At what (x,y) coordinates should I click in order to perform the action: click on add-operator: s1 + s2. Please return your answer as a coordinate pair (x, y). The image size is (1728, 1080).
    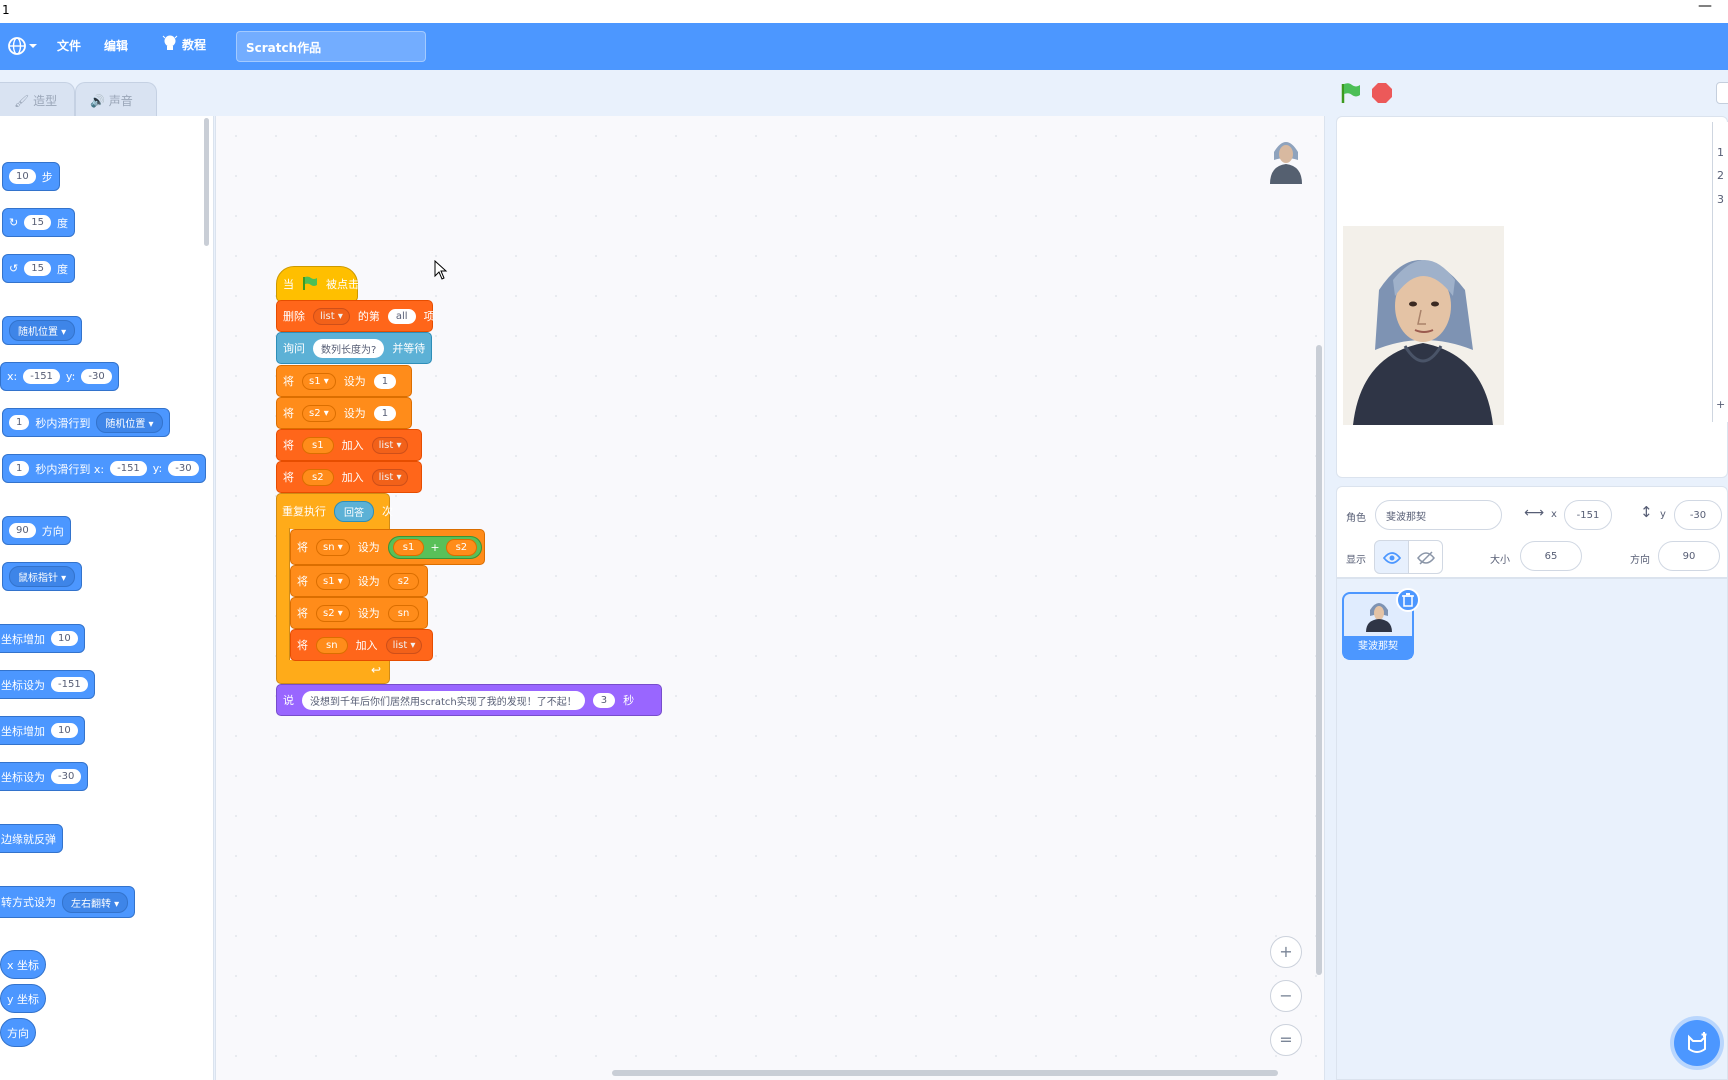
    Looking at the image, I should click on (435, 547).